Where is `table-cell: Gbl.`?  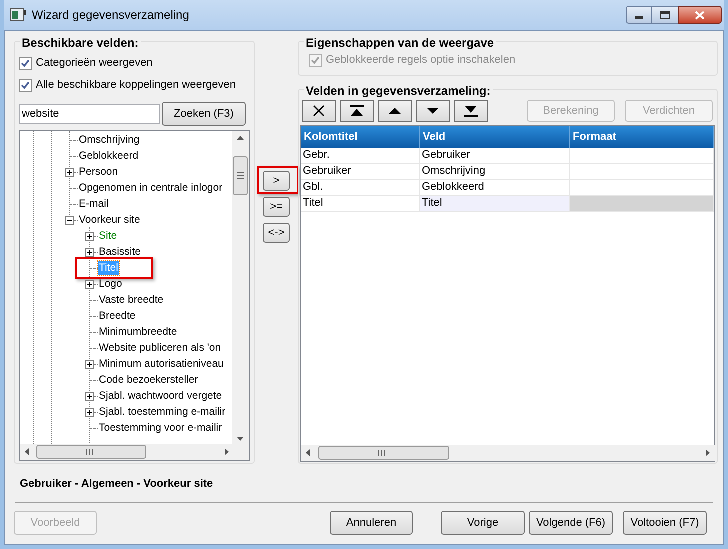 table-cell: Gbl. is located at coordinates (360, 187).